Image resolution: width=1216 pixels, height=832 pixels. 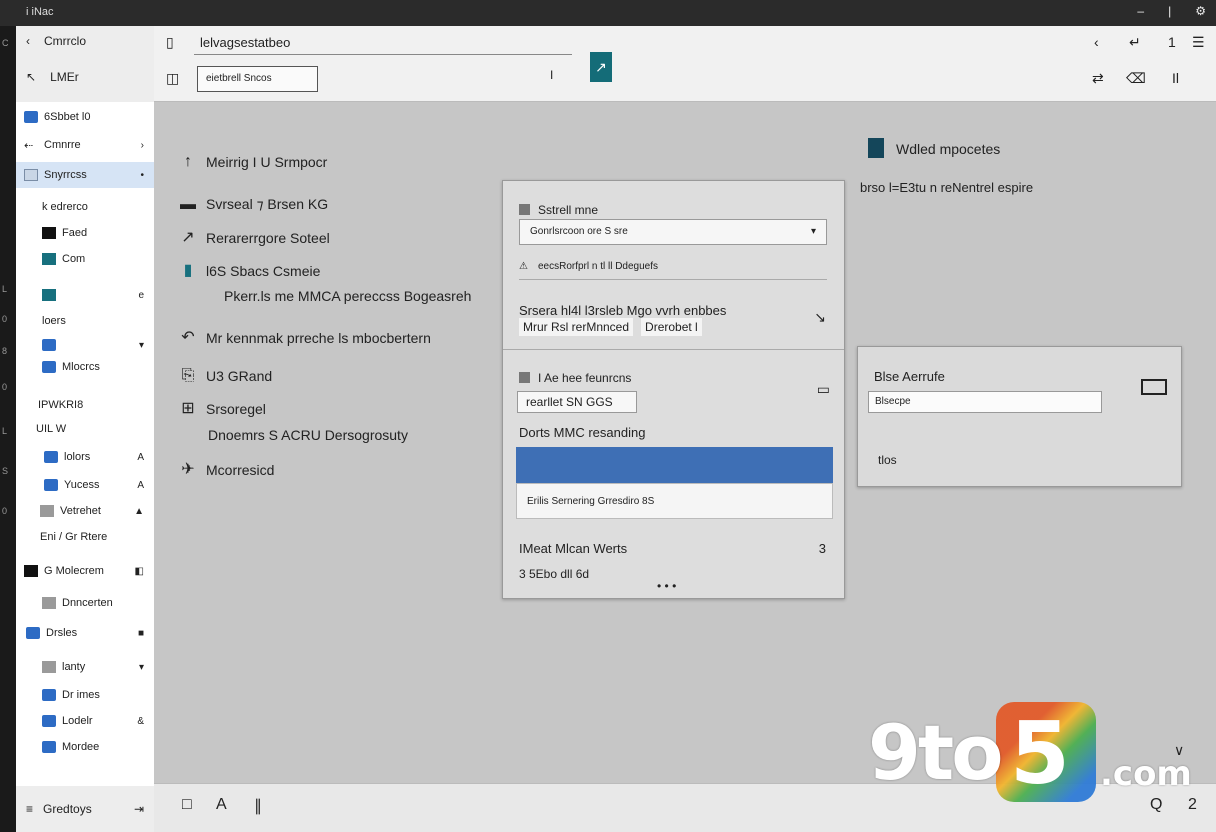 What do you see at coordinates (1096, 42) in the screenshot?
I see `back-icon: ‹` at bounding box center [1096, 42].